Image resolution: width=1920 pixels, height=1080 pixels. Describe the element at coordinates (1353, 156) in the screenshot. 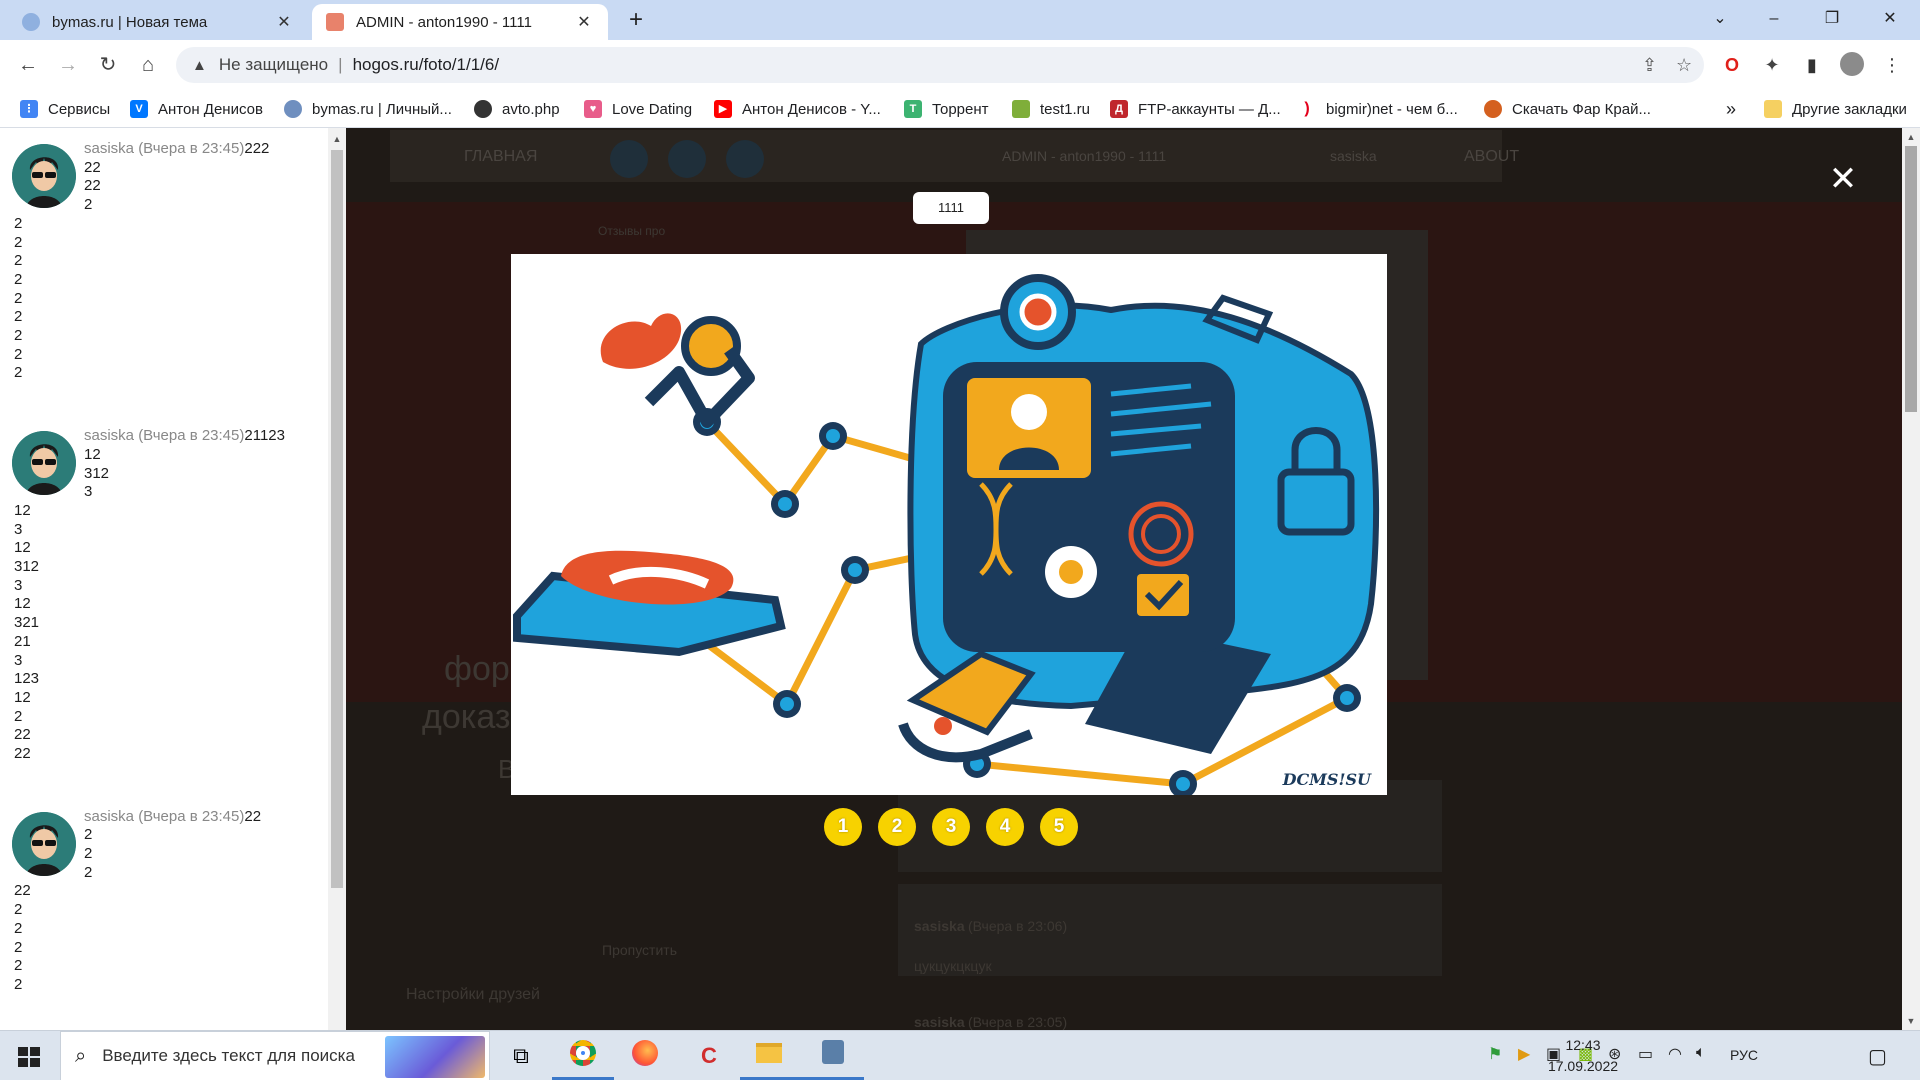

I see `nav-username: sasiska` at that location.